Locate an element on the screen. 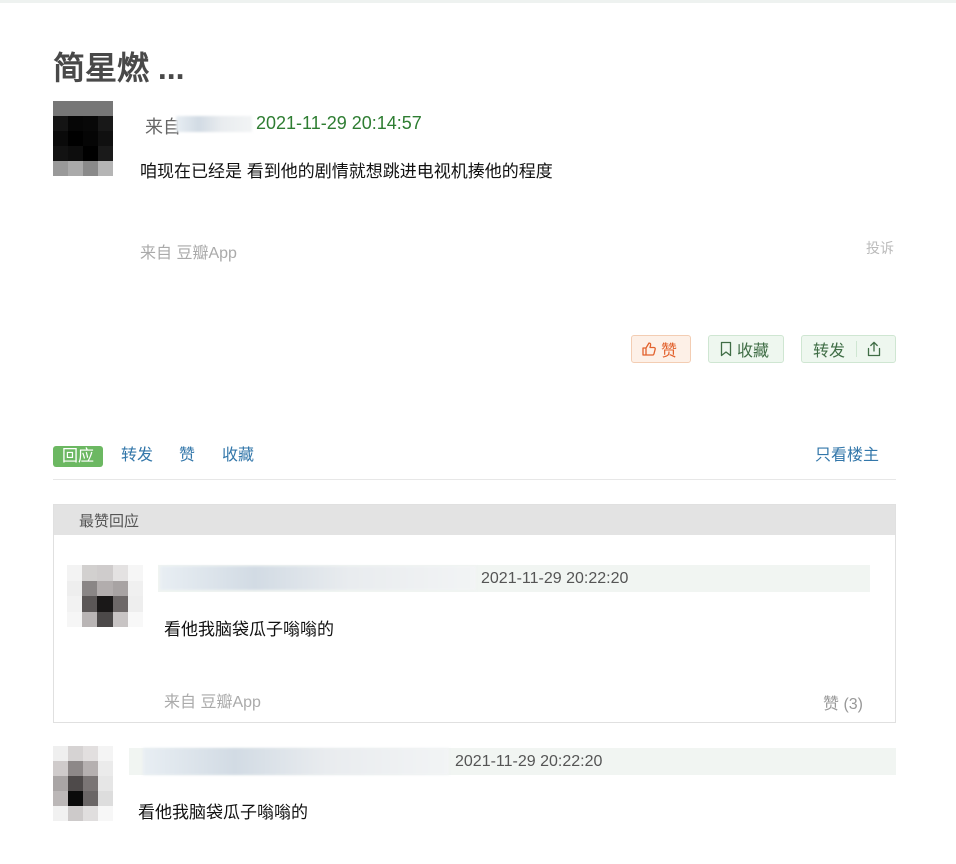 The height and width of the screenshot is (864, 956). tab-collect: 收藏 is located at coordinates (238, 456).